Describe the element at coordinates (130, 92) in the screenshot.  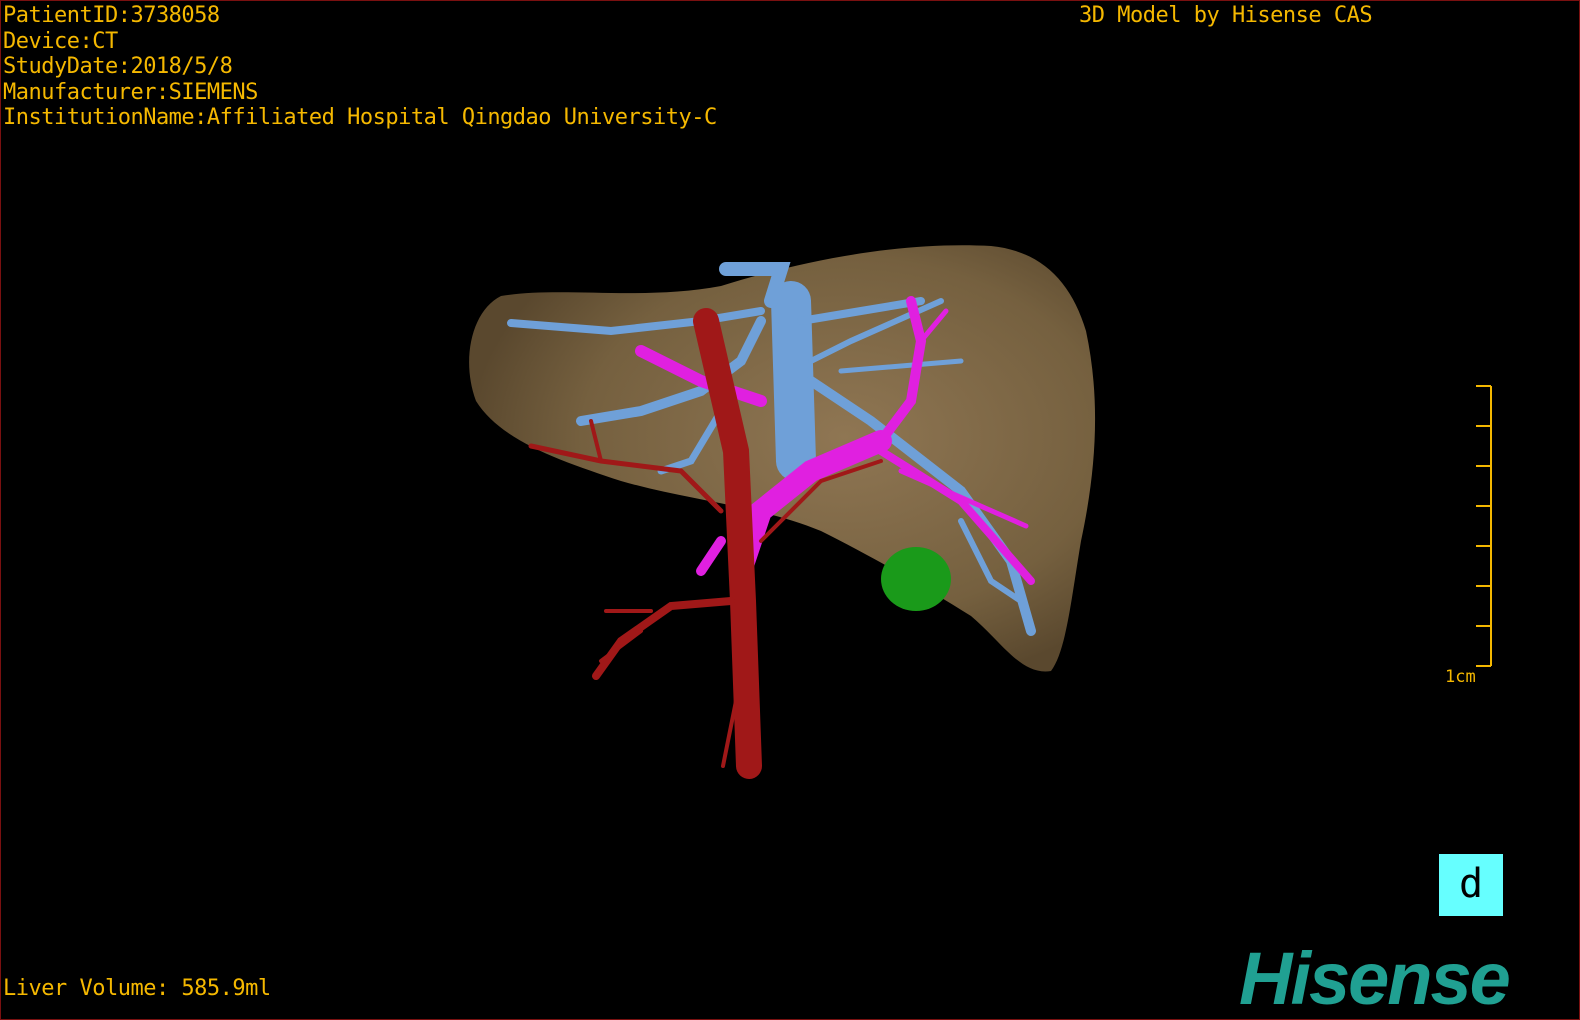
I see `manufacturer: Manufacturer:SIEMENS` at that location.